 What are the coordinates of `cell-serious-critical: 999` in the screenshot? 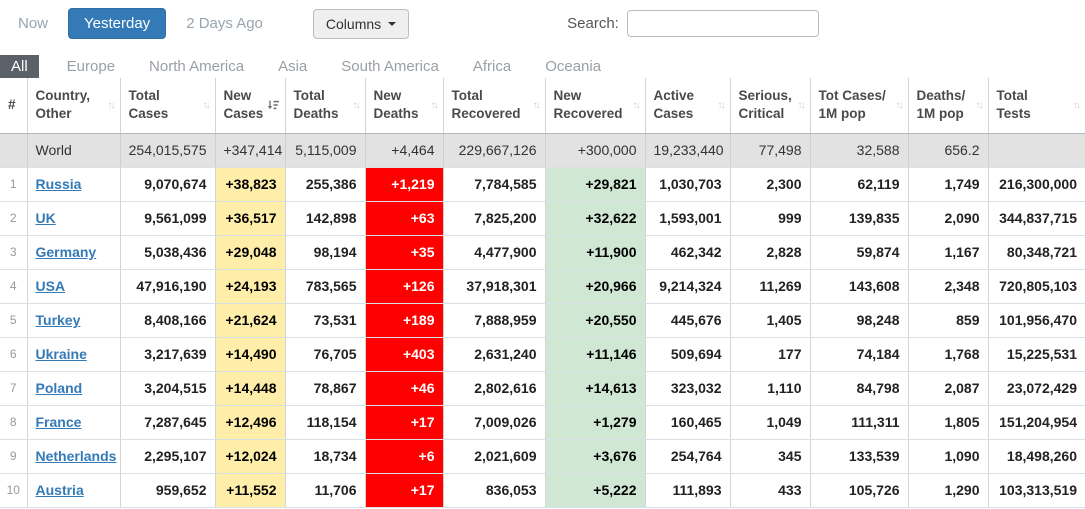 It's located at (769, 218).